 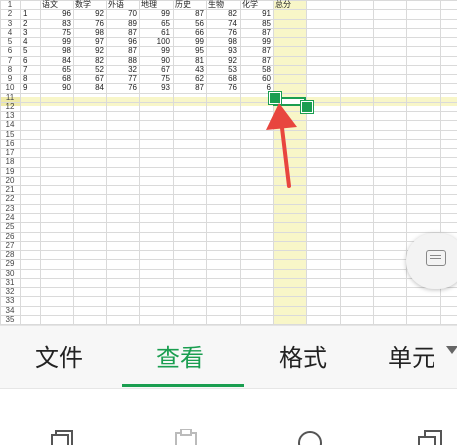 I want to click on annotation-arrow-icon, so click(x=281, y=145).